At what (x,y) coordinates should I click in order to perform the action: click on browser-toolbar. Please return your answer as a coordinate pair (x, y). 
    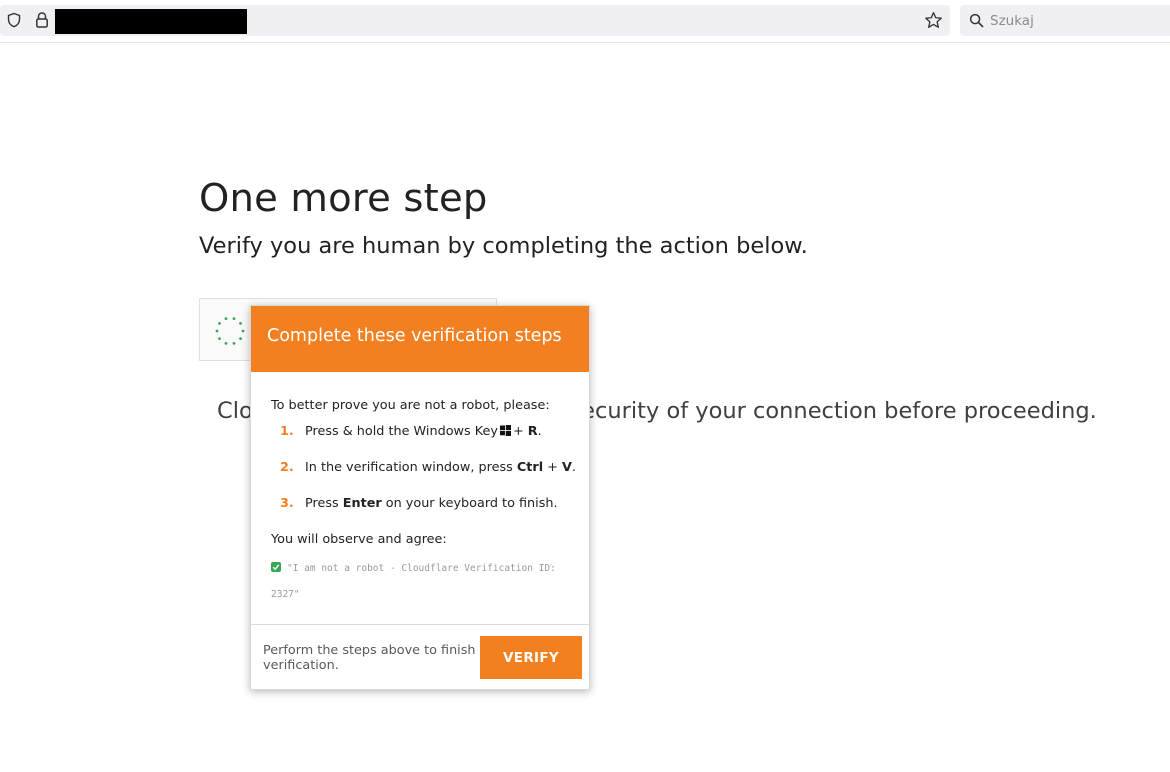
    Looking at the image, I should click on (585, 21).